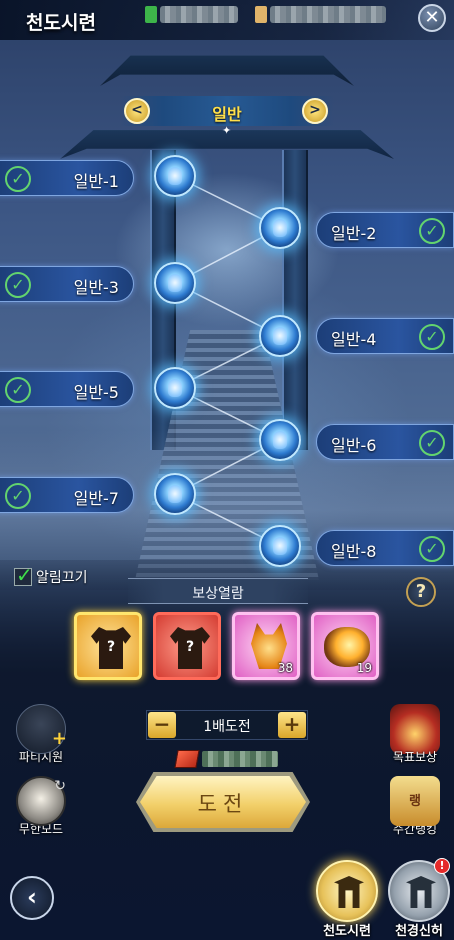 This screenshot has width=454, height=940. Describe the element at coordinates (354, 339) in the screenshot. I see `stage-label: 일반-4` at that location.